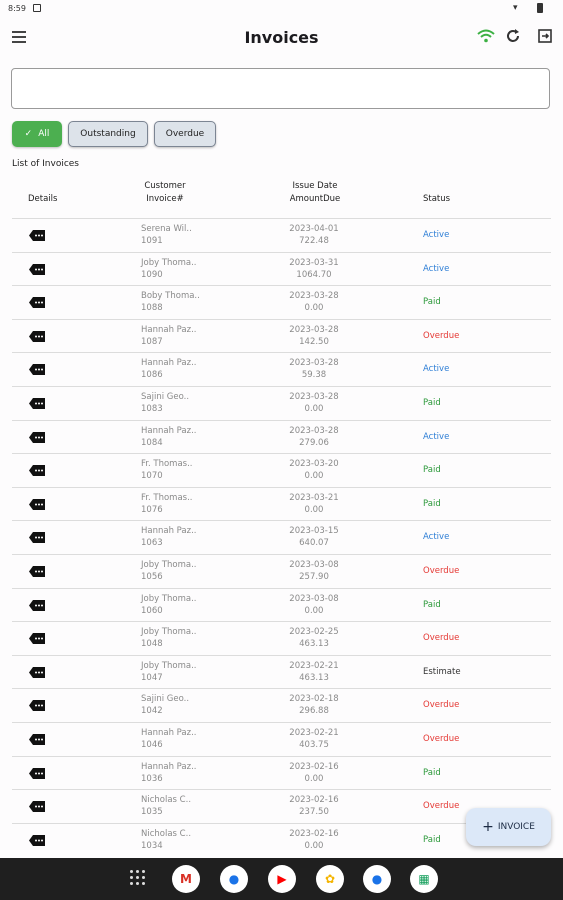  I want to click on issue-date: 2023-02-18, so click(314, 699).